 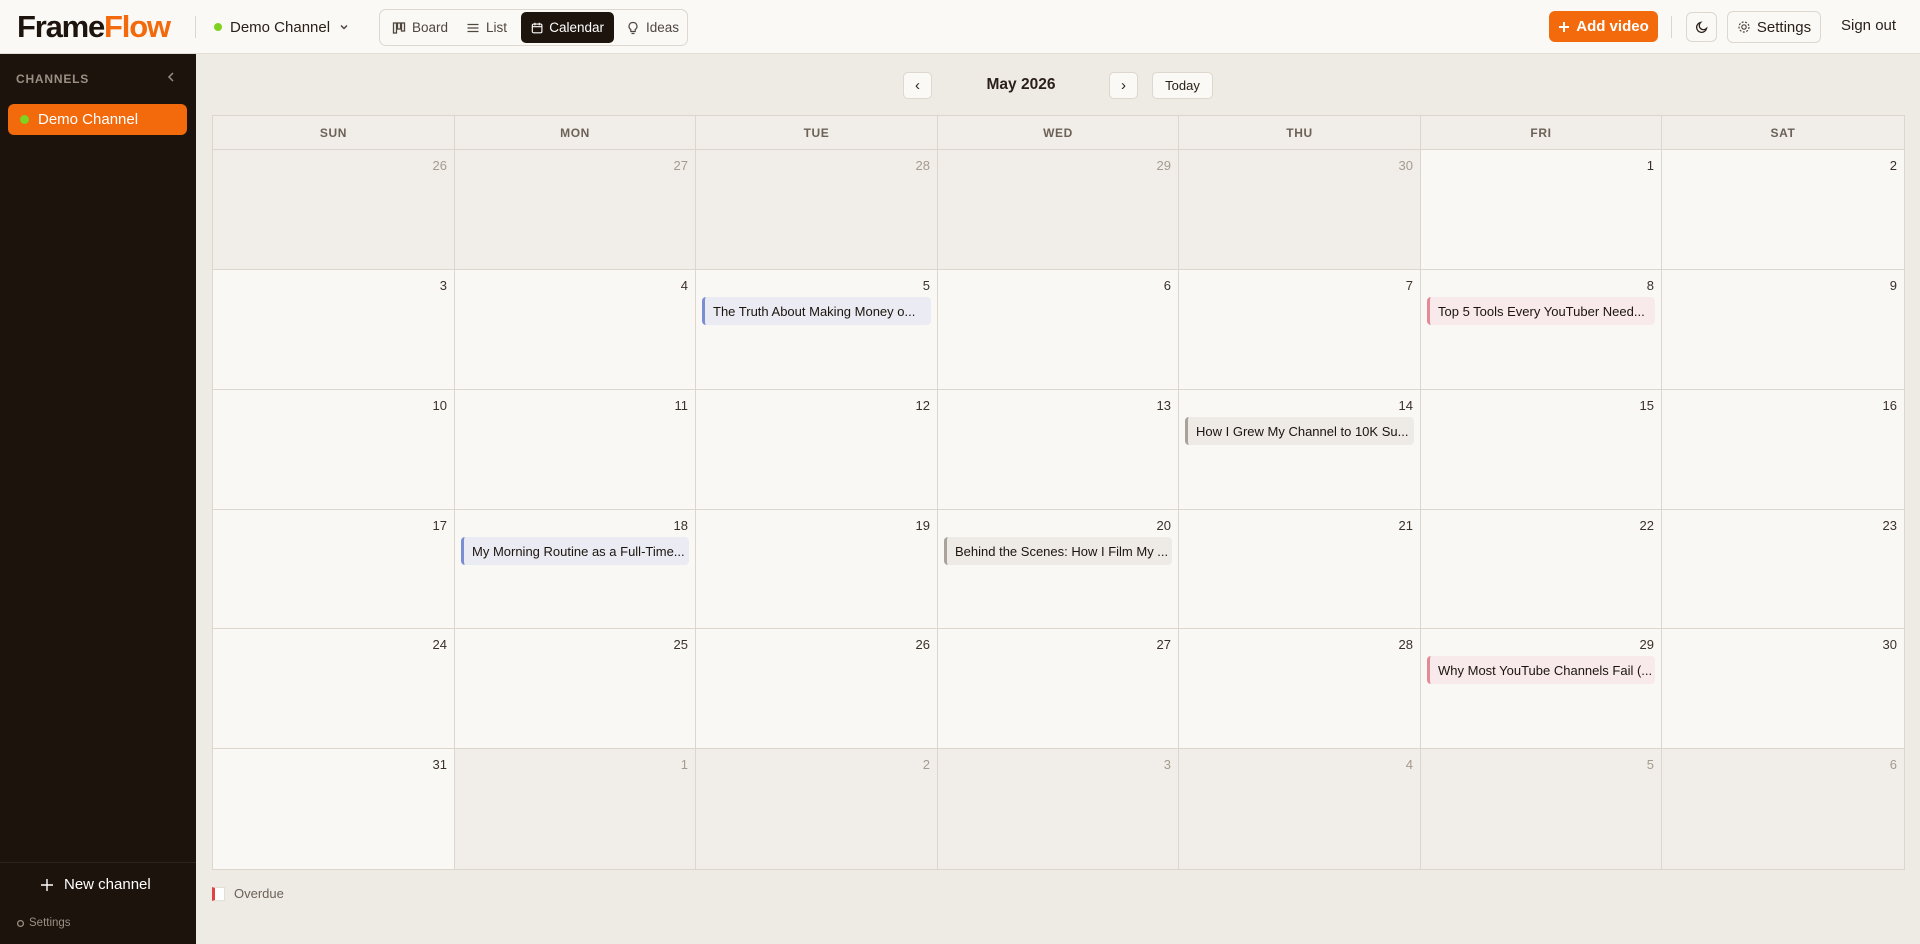 I want to click on theme-toggle-button, so click(x=1701, y=27).